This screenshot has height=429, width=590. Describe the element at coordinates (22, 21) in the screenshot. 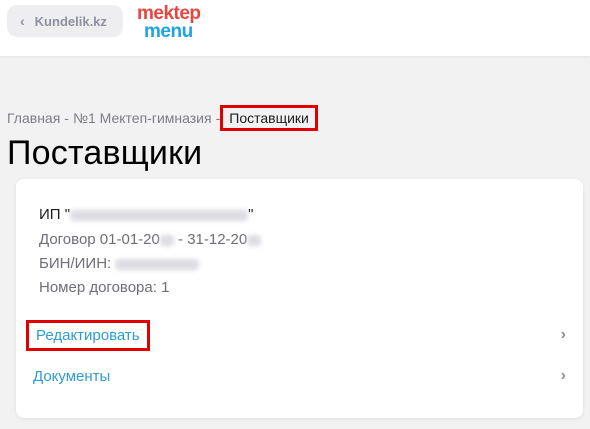

I see `chevron-left-icon: ‹` at that location.